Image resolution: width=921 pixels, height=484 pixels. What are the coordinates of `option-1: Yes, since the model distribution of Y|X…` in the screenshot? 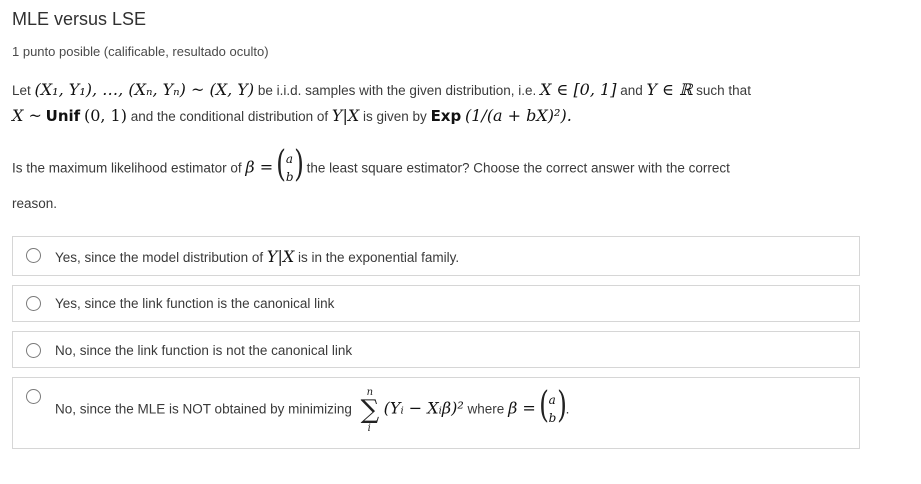 It's located at (436, 256).